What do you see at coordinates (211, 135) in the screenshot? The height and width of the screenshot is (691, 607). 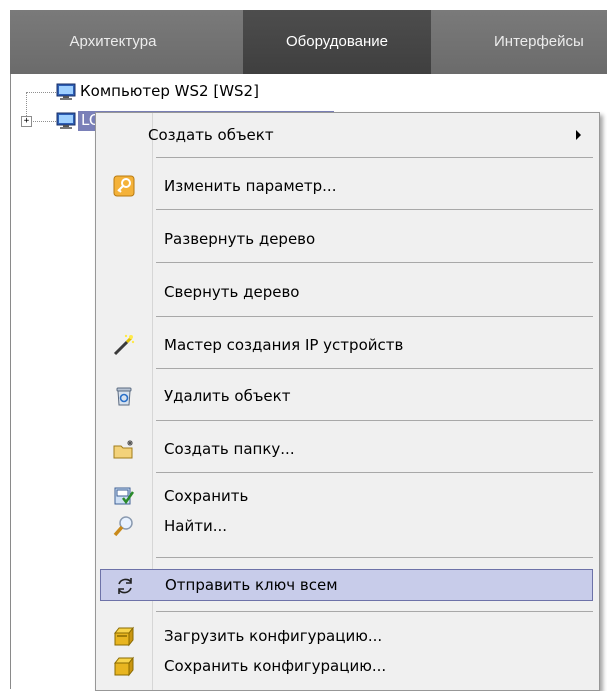 I see `menu-item-label: Создать объект` at bounding box center [211, 135].